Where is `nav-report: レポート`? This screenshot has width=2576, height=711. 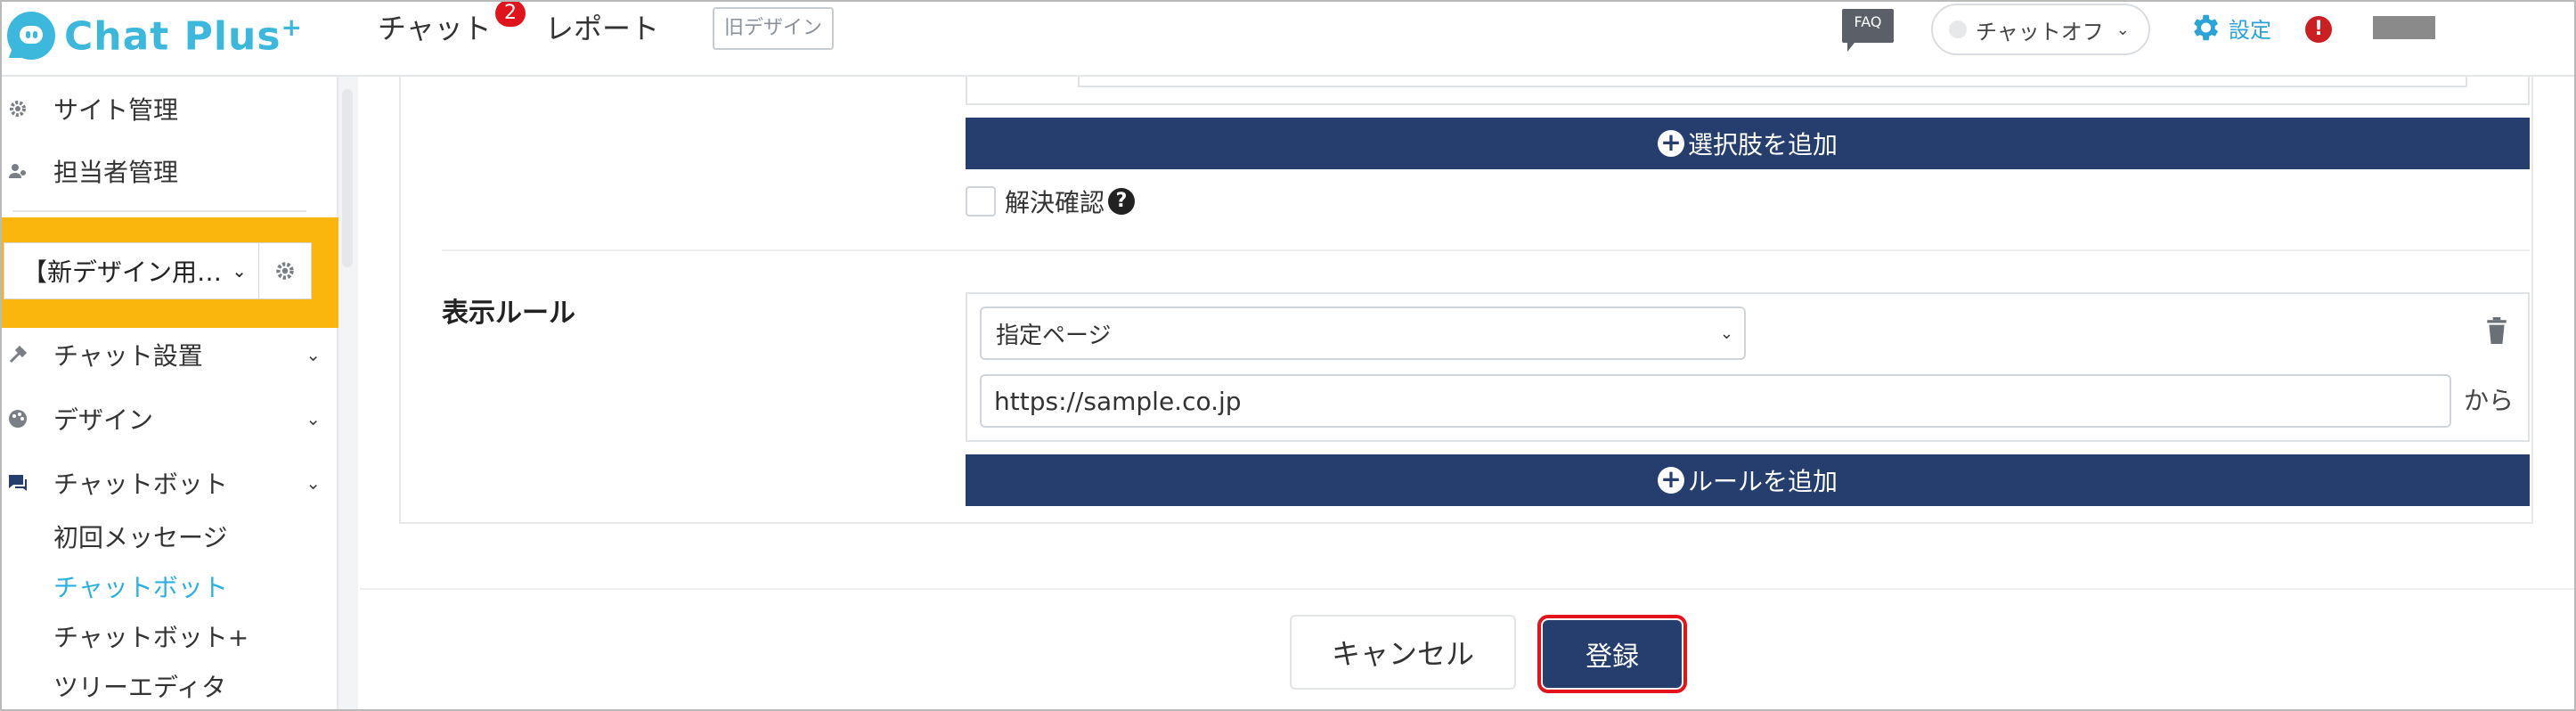 nav-report: レポート is located at coordinates (602, 28).